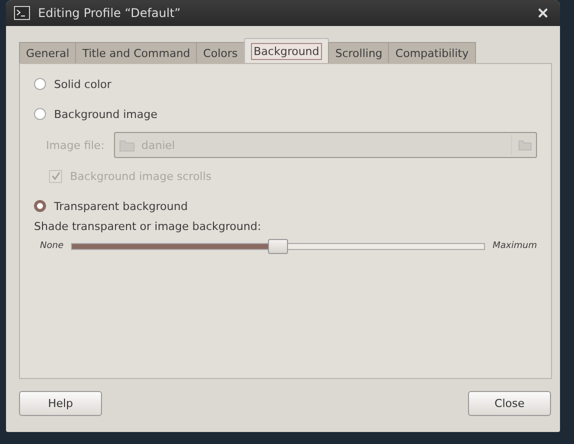 This screenshot has width=574, height=444. What do you see at coordinates (47, 52) in the screenshot?
I see `tab: General` at bounding box center [47, 52].